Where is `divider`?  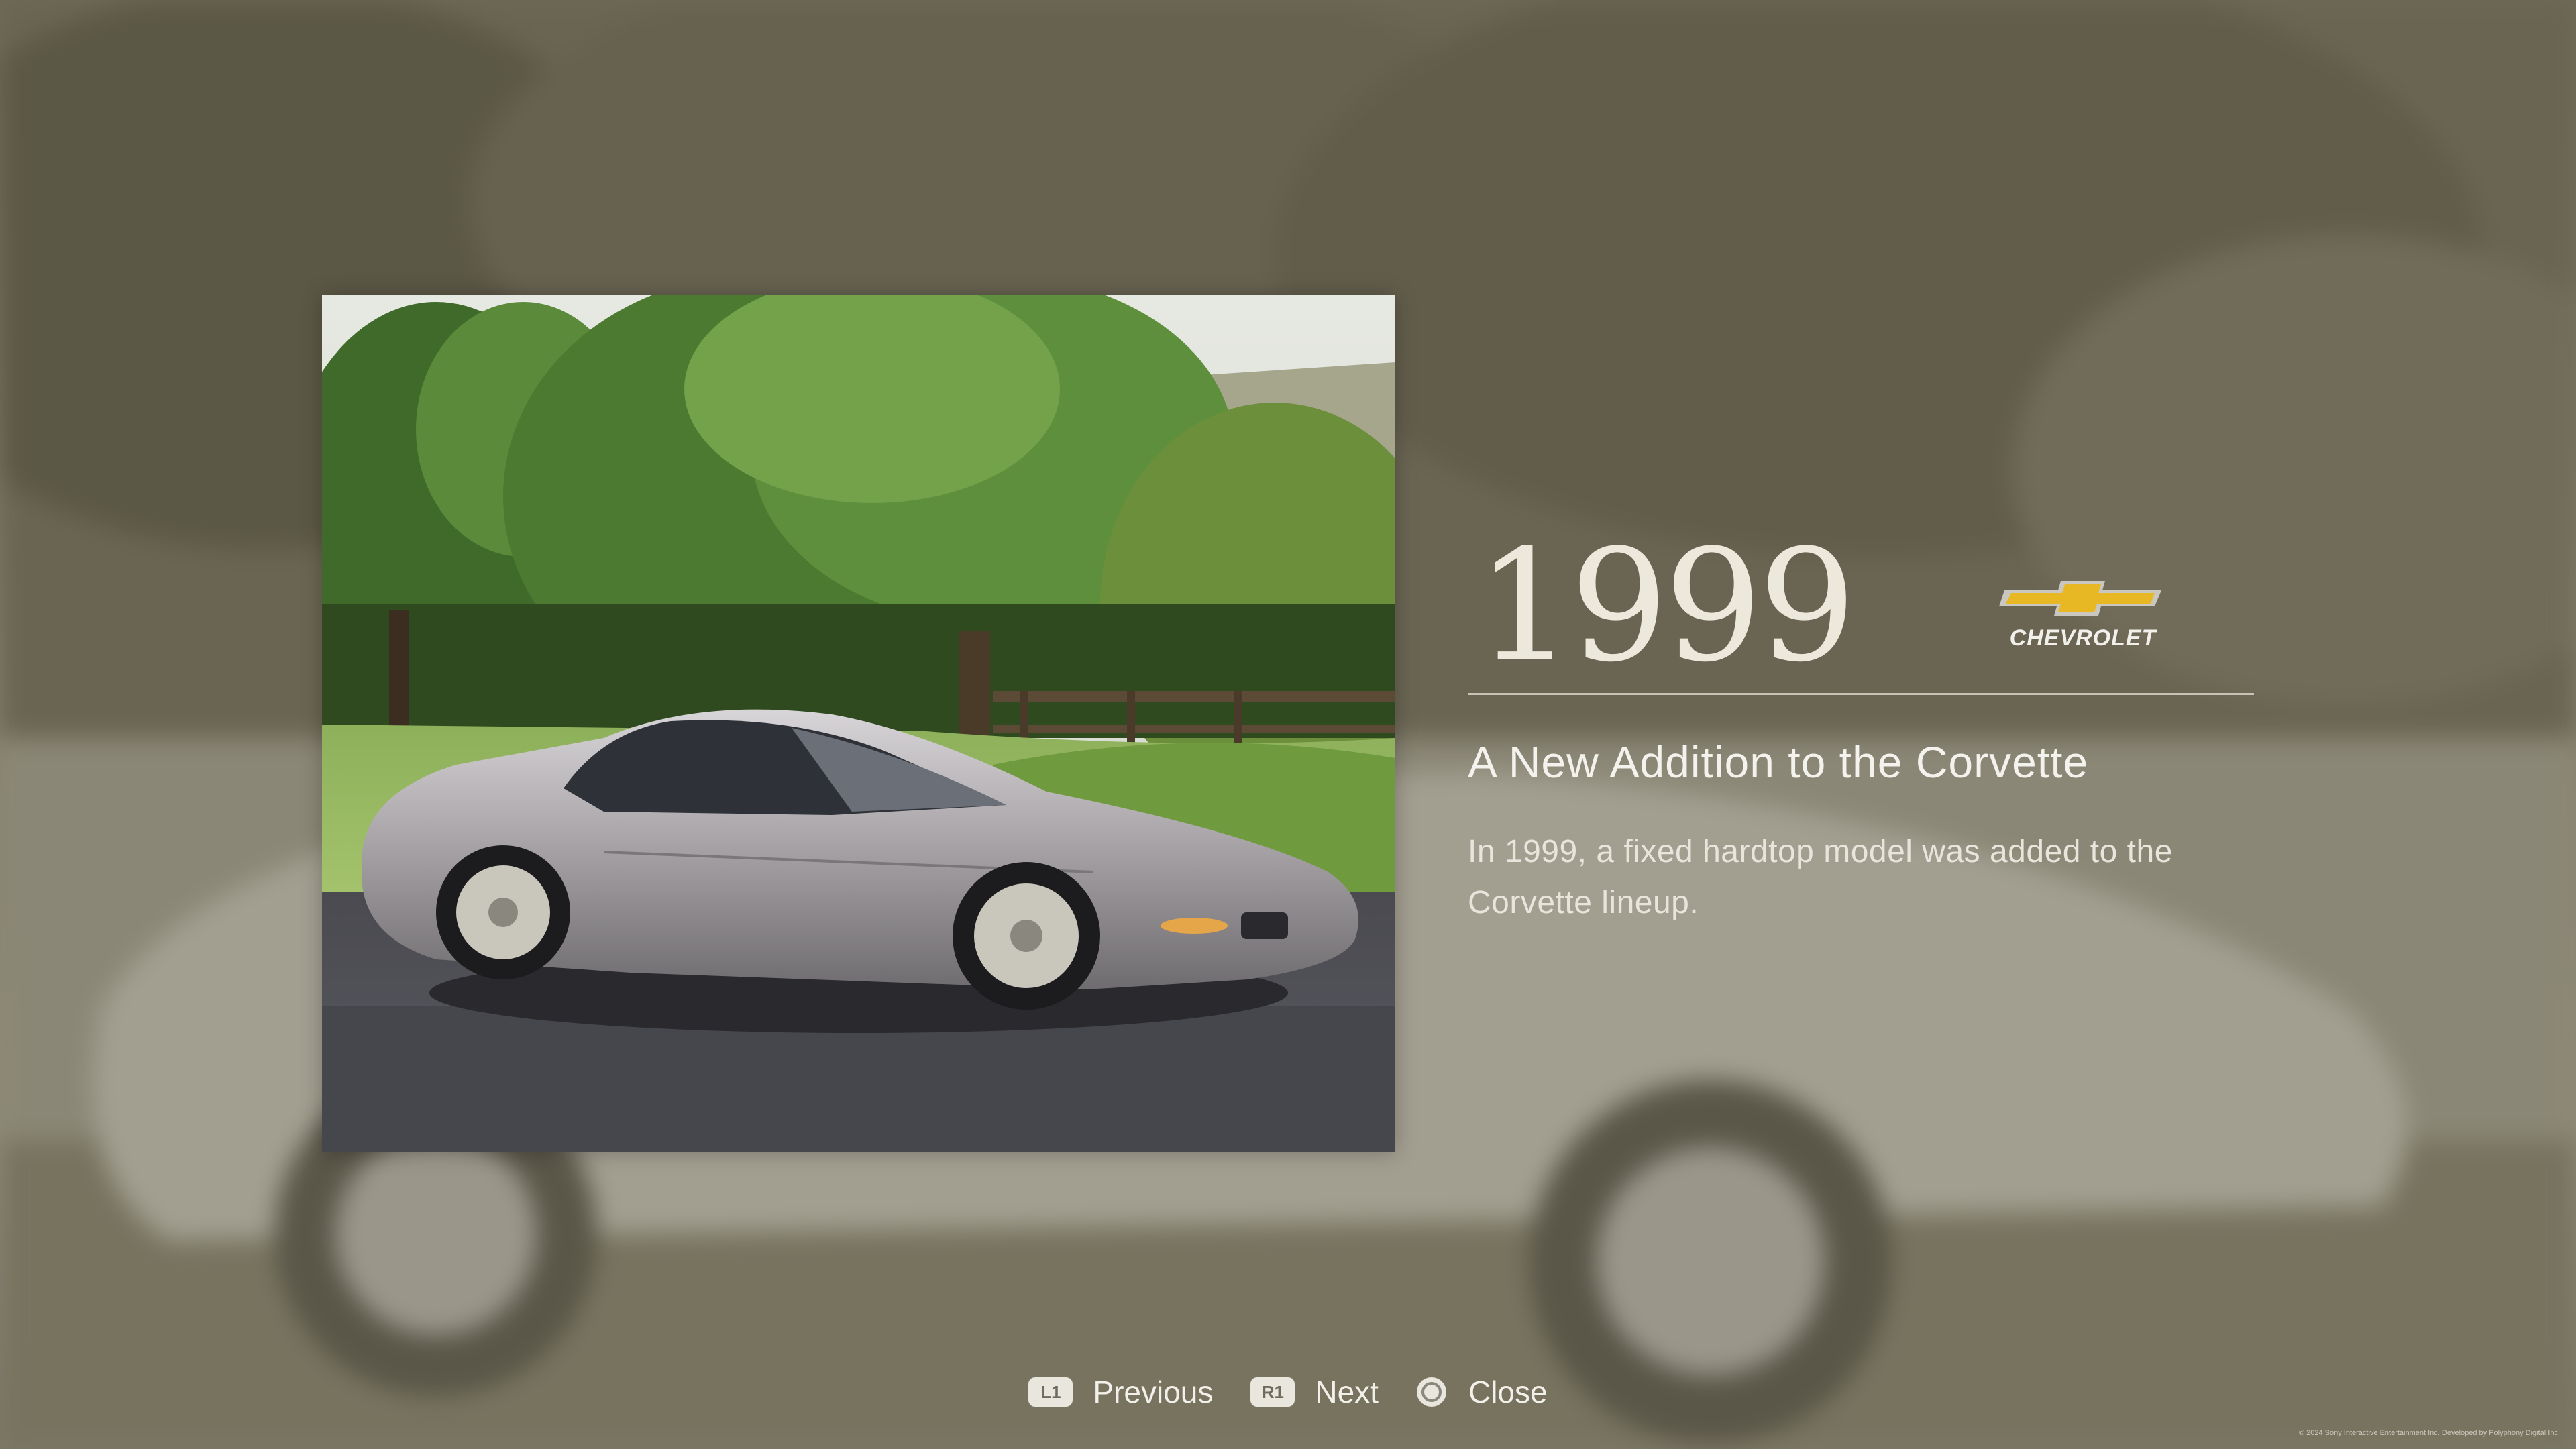 divider is located at coordinates (1861, 694).